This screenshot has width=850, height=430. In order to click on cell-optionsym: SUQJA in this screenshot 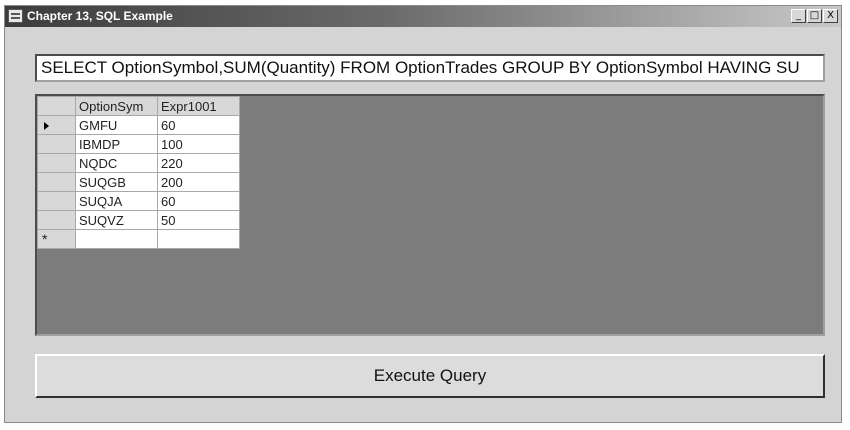, I will do `click(116, 201)`.